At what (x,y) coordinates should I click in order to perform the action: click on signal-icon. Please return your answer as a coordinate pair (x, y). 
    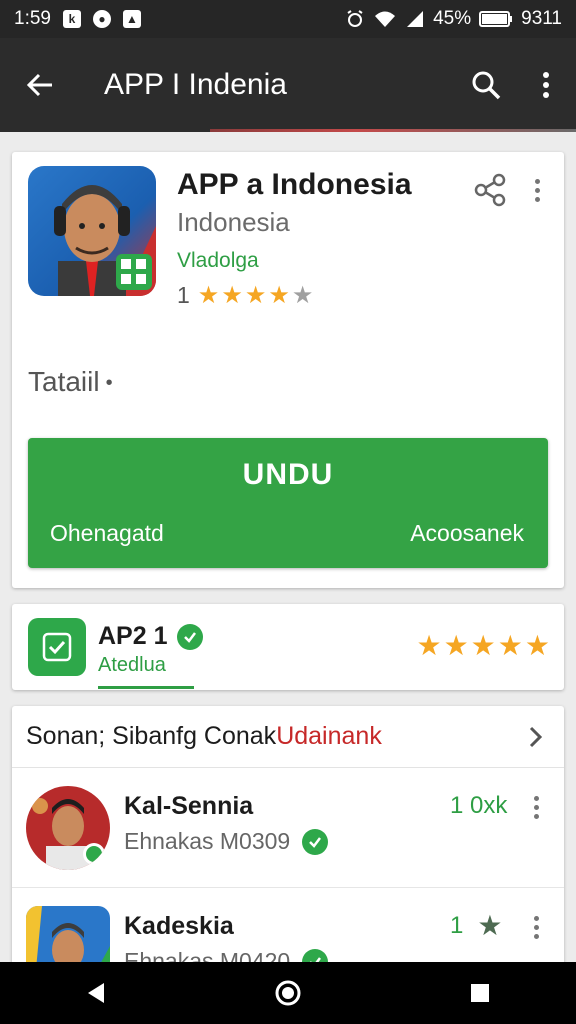
    Looking at the image, I should click on (415, 19).